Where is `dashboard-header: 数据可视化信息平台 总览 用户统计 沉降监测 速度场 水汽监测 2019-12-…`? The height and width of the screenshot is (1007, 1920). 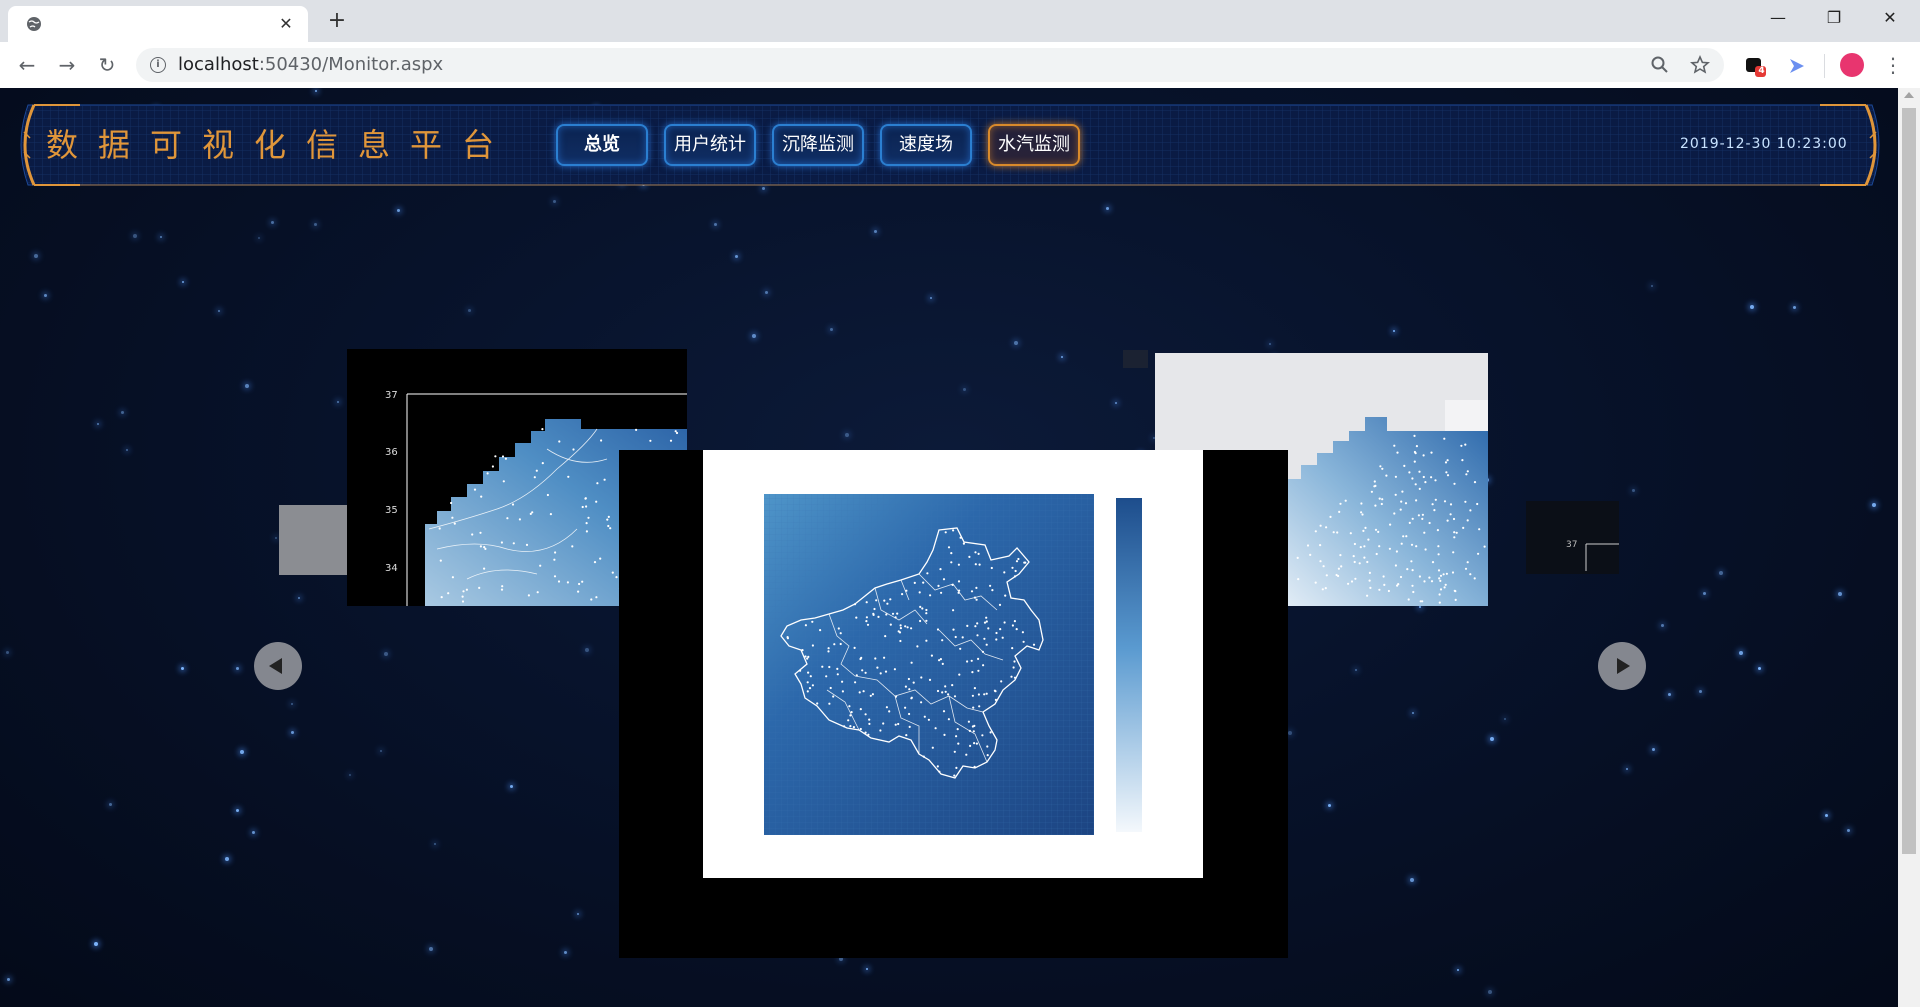 dashboard-header: 数据可视化信息平台 总览 用户统计 沉降监测 速度场 水汽监测 2019-12-… is located at coordinates (950, 145).